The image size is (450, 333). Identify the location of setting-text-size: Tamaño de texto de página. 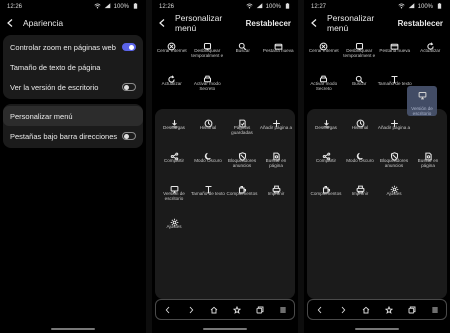
(73, 67).